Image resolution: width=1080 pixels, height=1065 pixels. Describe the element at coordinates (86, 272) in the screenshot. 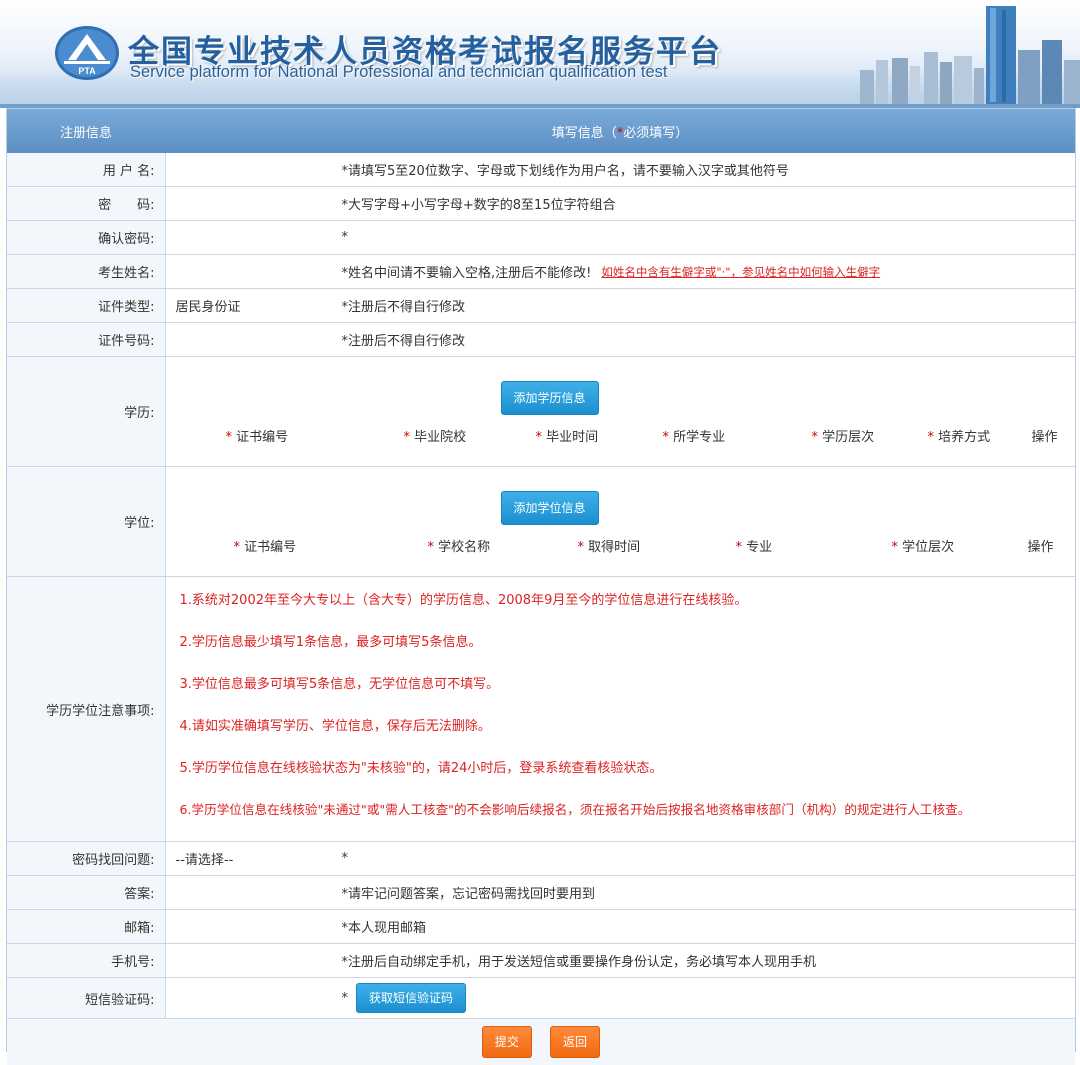

I see `name-label: 考生姓名:` at that location.